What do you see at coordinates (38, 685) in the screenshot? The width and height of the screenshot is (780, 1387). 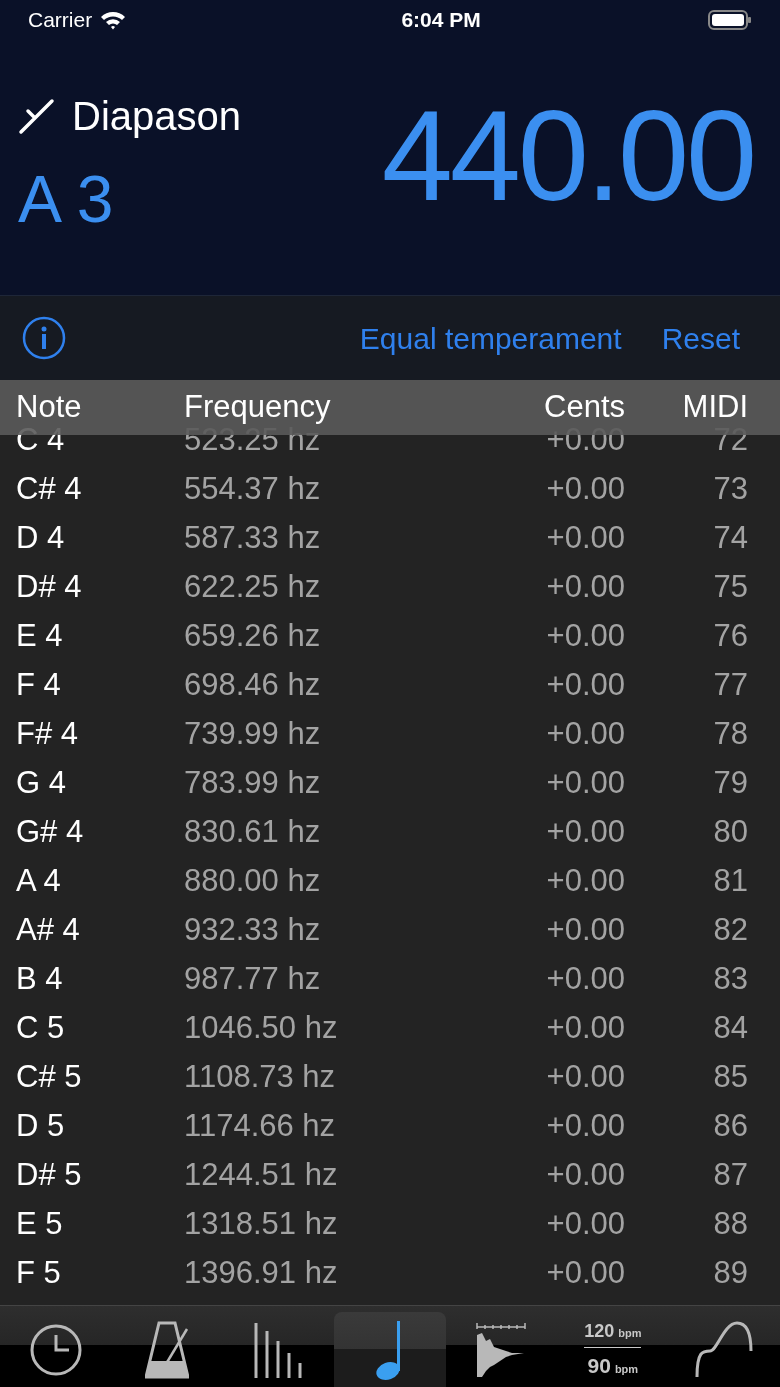 I see `note-cell-text: F 4` at bounding box center [38, 685].